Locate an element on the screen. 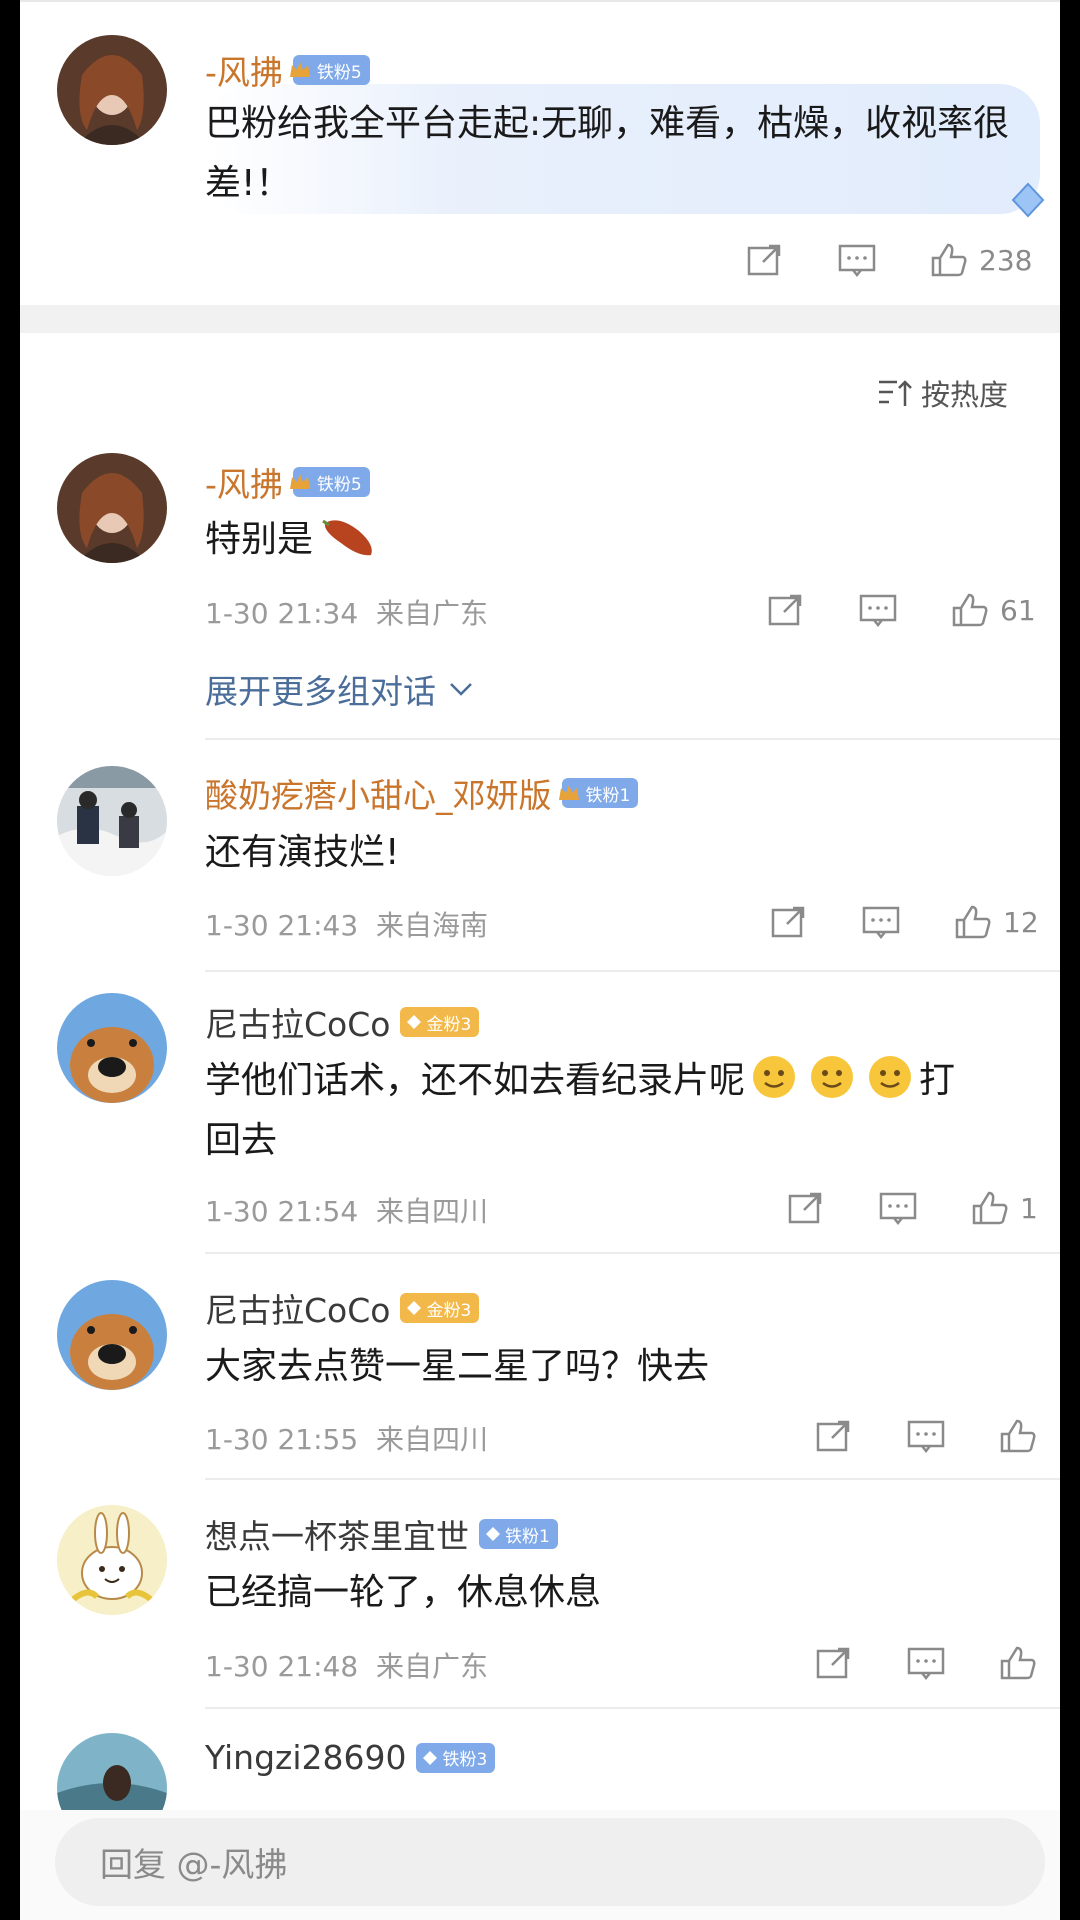  comment-author: 酸奶疙瘩小甜心_邓妍版 铁粉1 is located at coordinates (422, 793).